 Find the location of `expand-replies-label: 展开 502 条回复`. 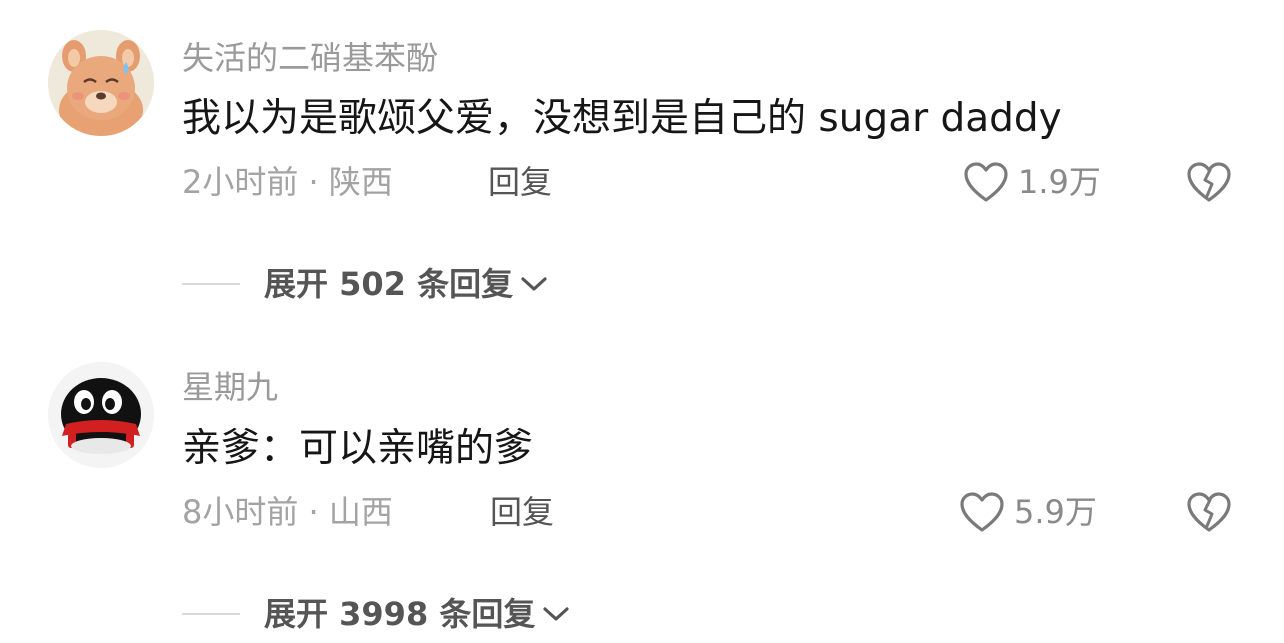

expand-replies-label: 展开 502 条回复 is located at coordinates (389, 284).